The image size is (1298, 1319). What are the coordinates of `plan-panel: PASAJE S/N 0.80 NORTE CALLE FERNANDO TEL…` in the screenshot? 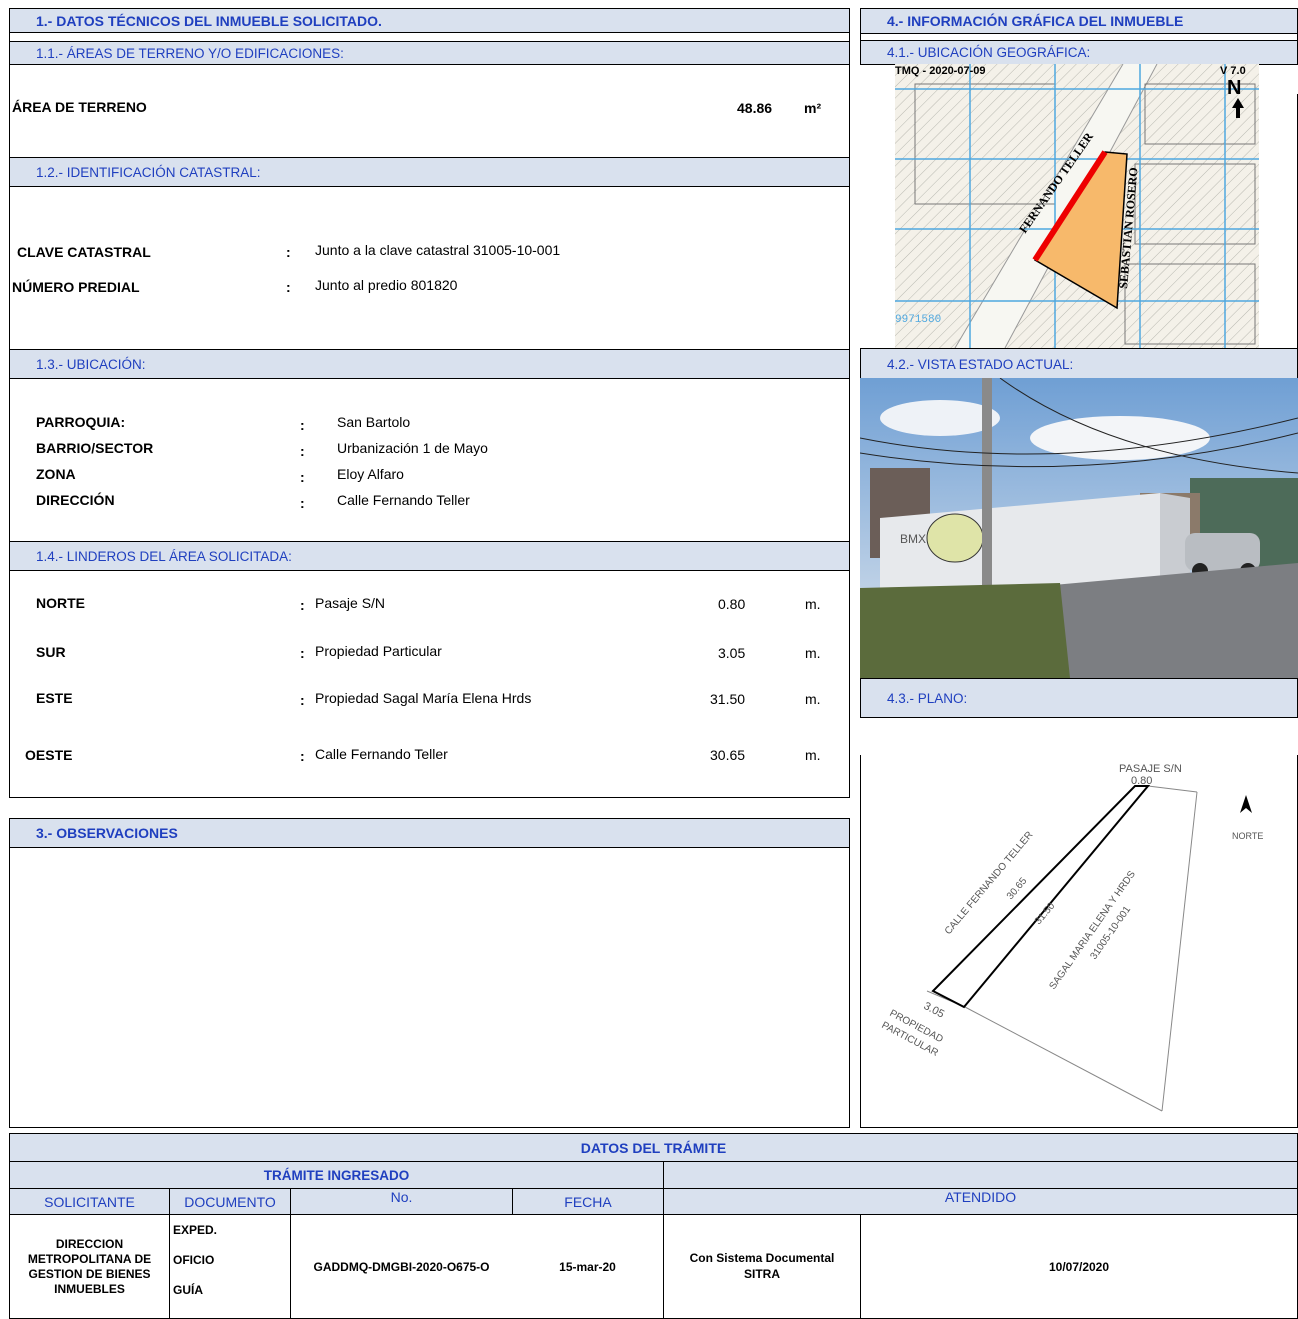 It's located at (1079, 941).